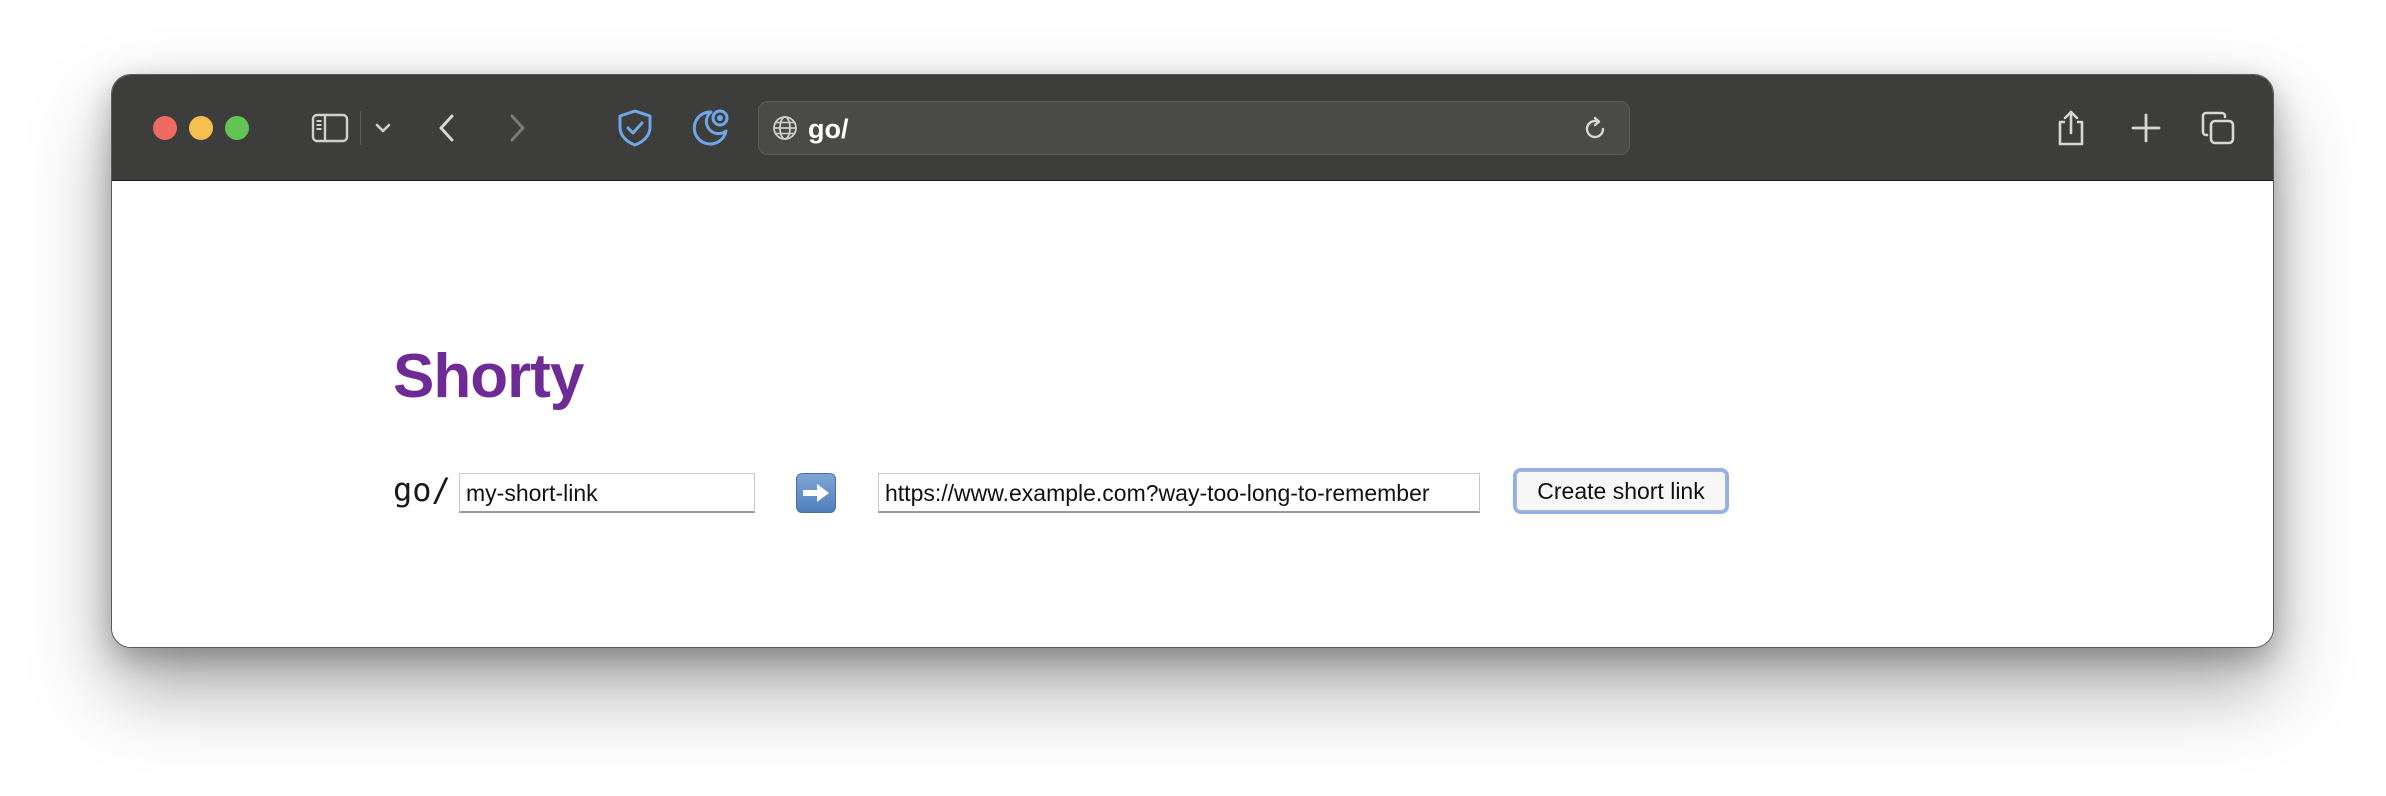 The width and height of the screenshot is (2386, 796). I want to click on address-bar: go/, so click(1194, 128).